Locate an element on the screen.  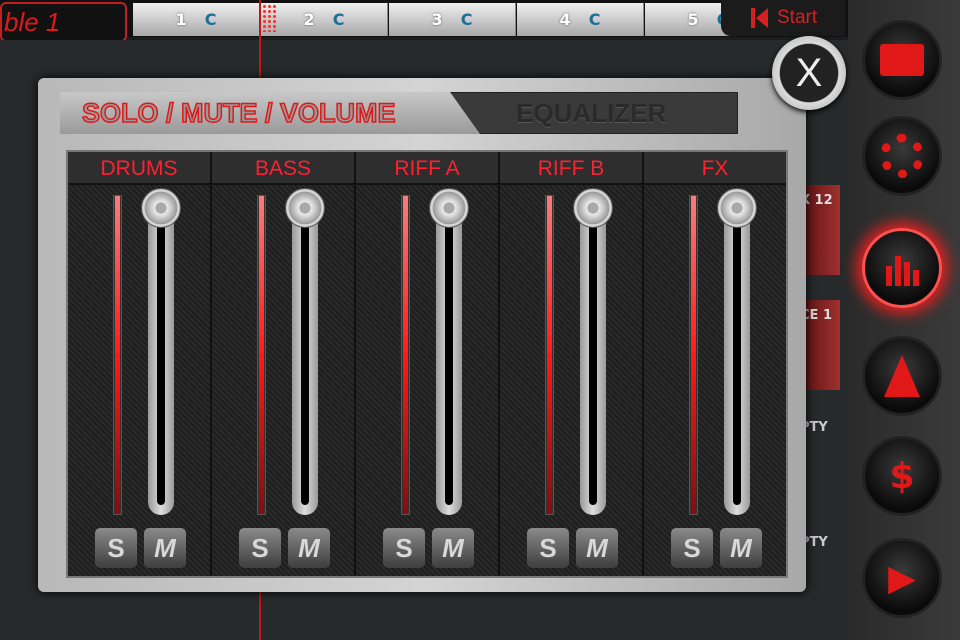
beat-number: 1 is located at coordinates (181, 19).